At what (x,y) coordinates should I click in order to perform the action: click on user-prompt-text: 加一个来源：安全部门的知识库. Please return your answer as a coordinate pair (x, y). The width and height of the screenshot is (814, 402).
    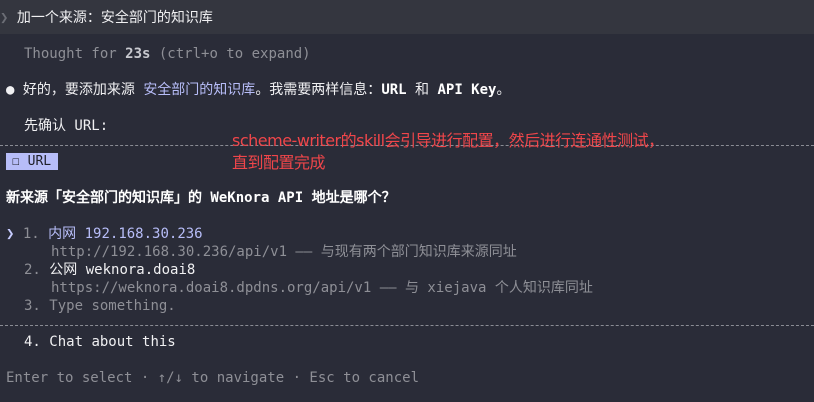
    Looking at the image, I should click on (114, 18).